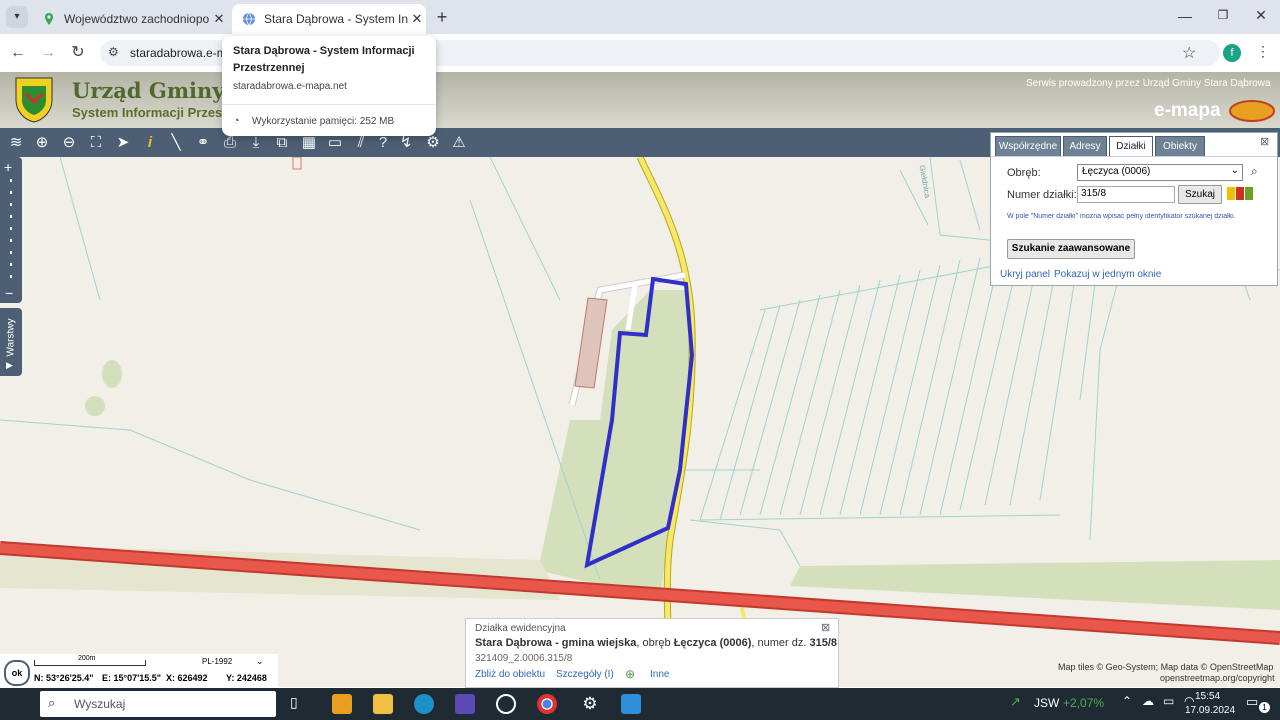 The width and height of the screenshot is (1280, 720). Describe the element at coordinates (123, 143) in the screenshot. I see `select-pointer-icon: ➤` at that location.